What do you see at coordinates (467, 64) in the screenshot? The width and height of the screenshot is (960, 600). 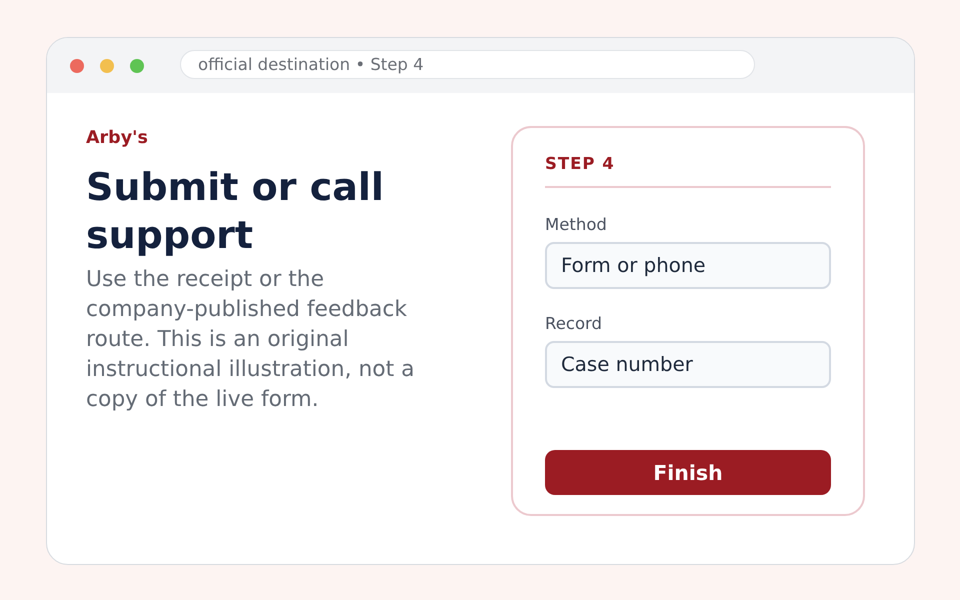 I see `address-bar: official destination • Step 4` at bounding box center [467, 64].